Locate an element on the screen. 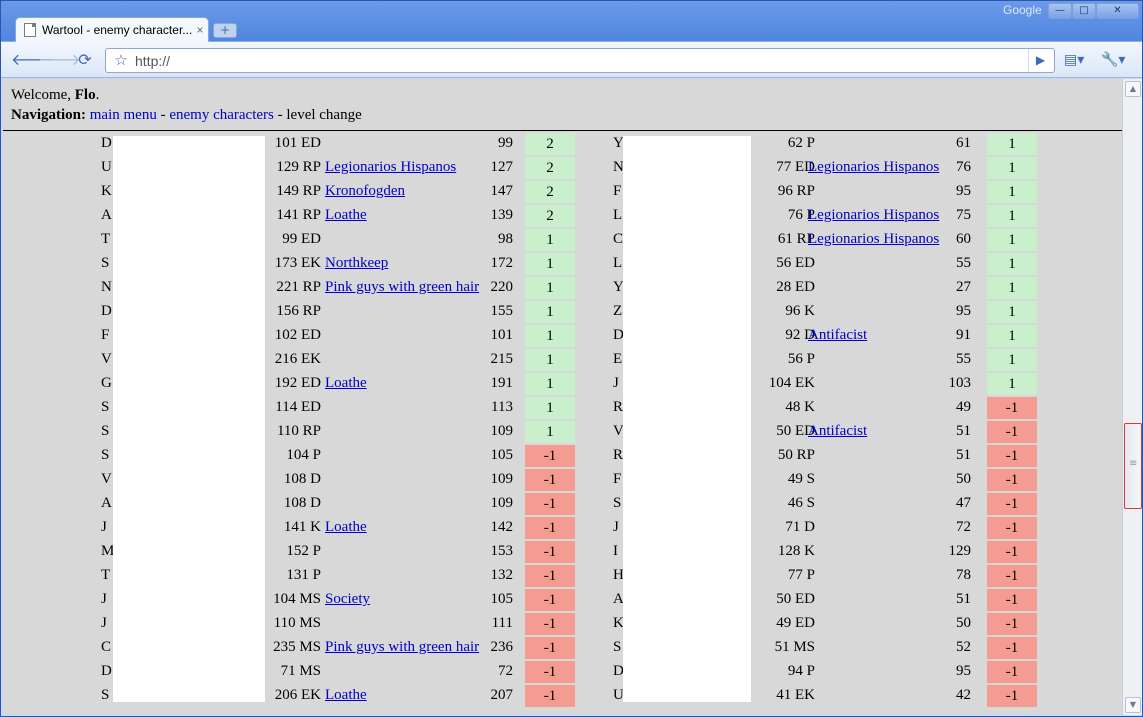 Image resolution: width=1143 pixels, height=717 pixels. old-level: 141 K is located at coordinates (302, 527).